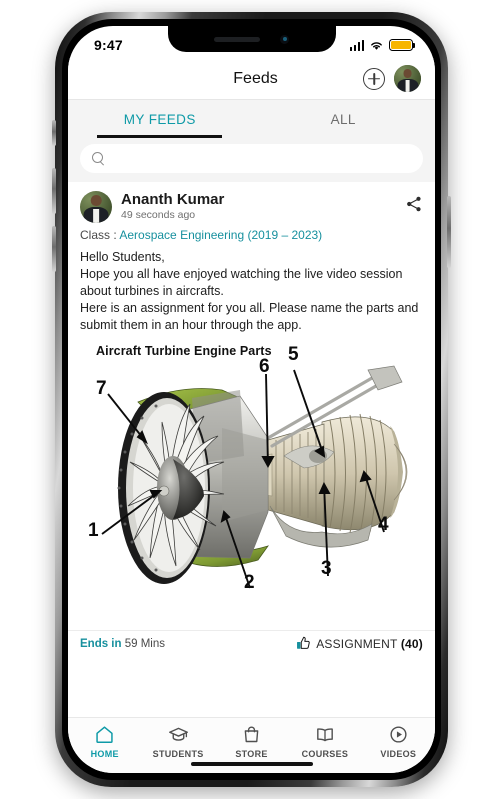 This screenshot has width=503, height=799. Describe the element at coordinates (344, 119) in the screenshot. I see `tab-all: ALL` at that location.